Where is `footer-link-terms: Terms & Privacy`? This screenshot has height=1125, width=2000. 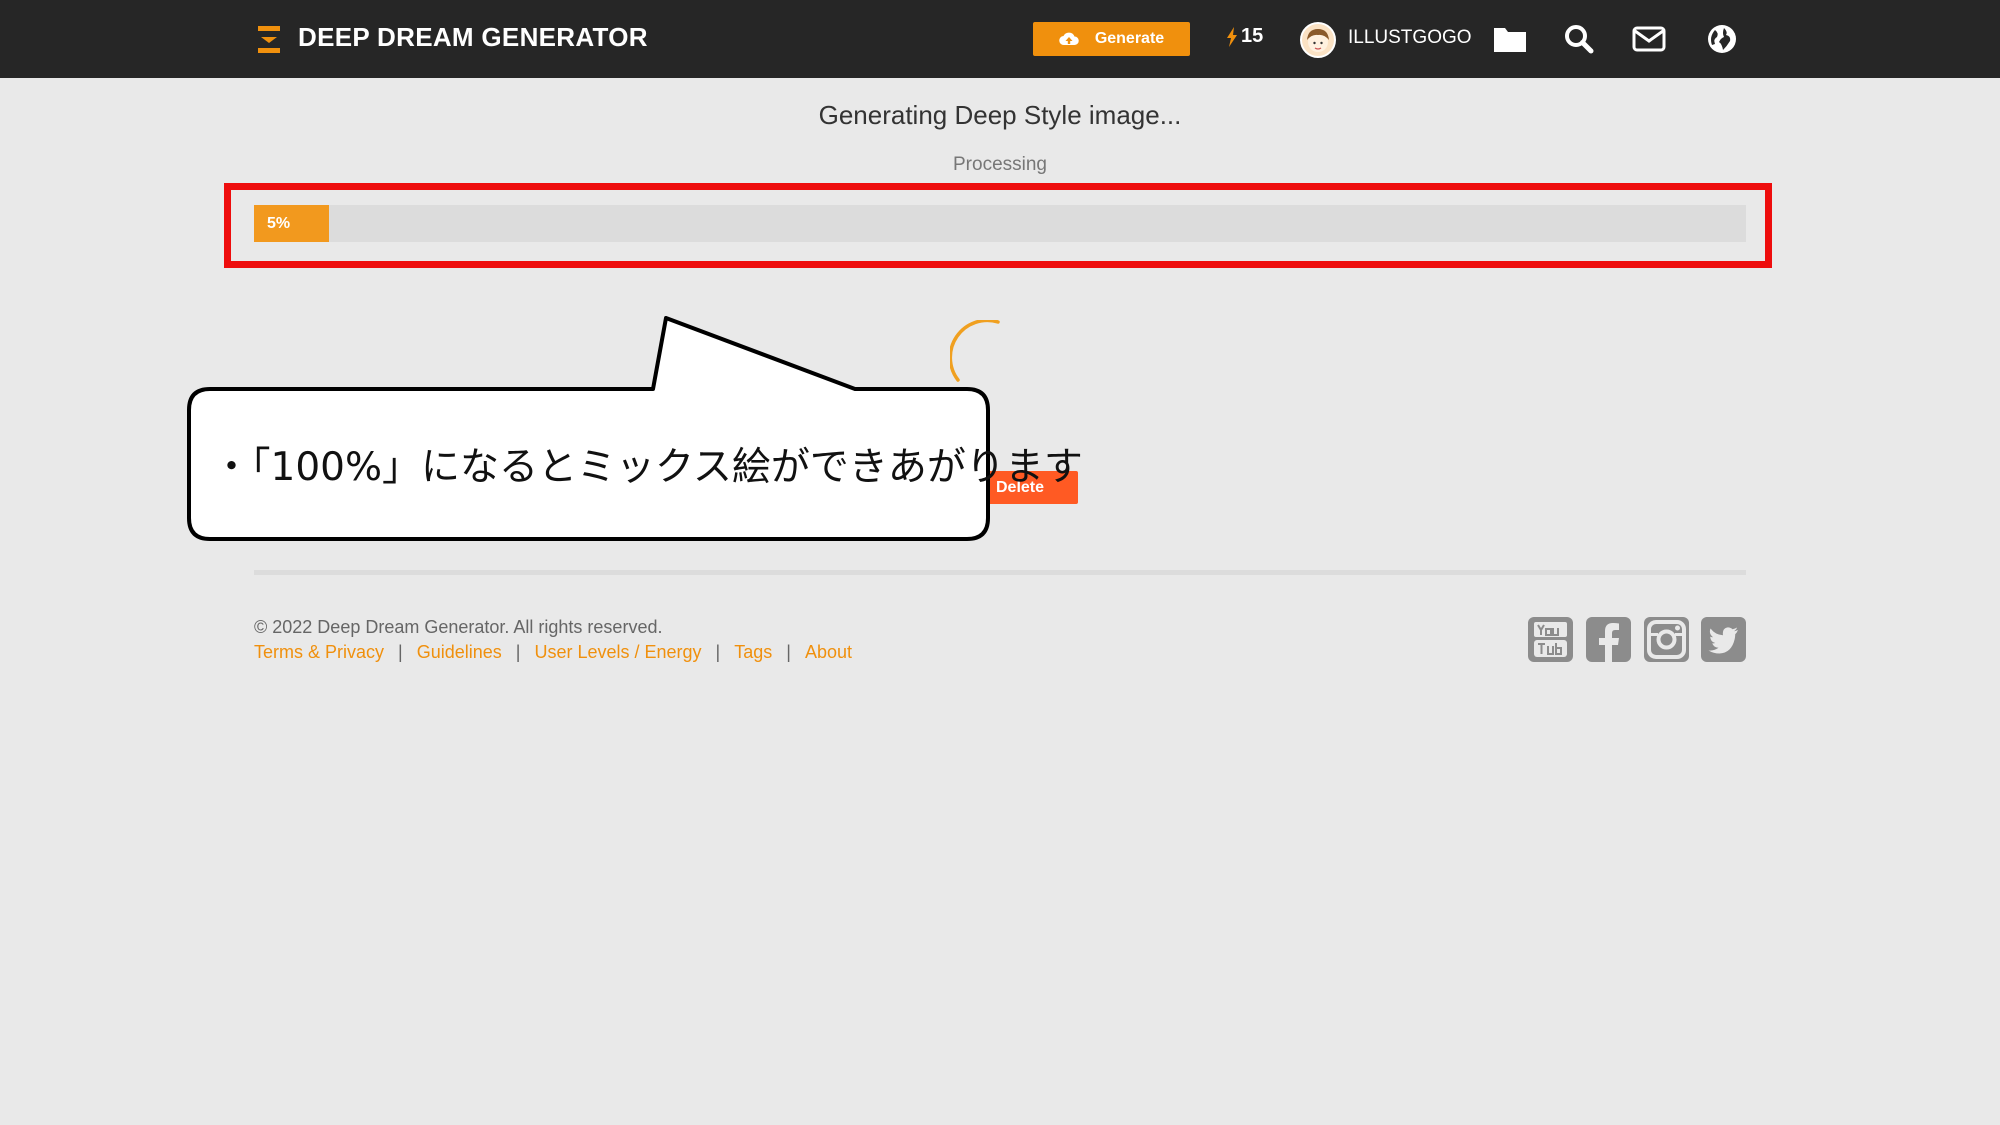 footer-link-terms: Terms & Privacy is located at coordinates (319, 652).